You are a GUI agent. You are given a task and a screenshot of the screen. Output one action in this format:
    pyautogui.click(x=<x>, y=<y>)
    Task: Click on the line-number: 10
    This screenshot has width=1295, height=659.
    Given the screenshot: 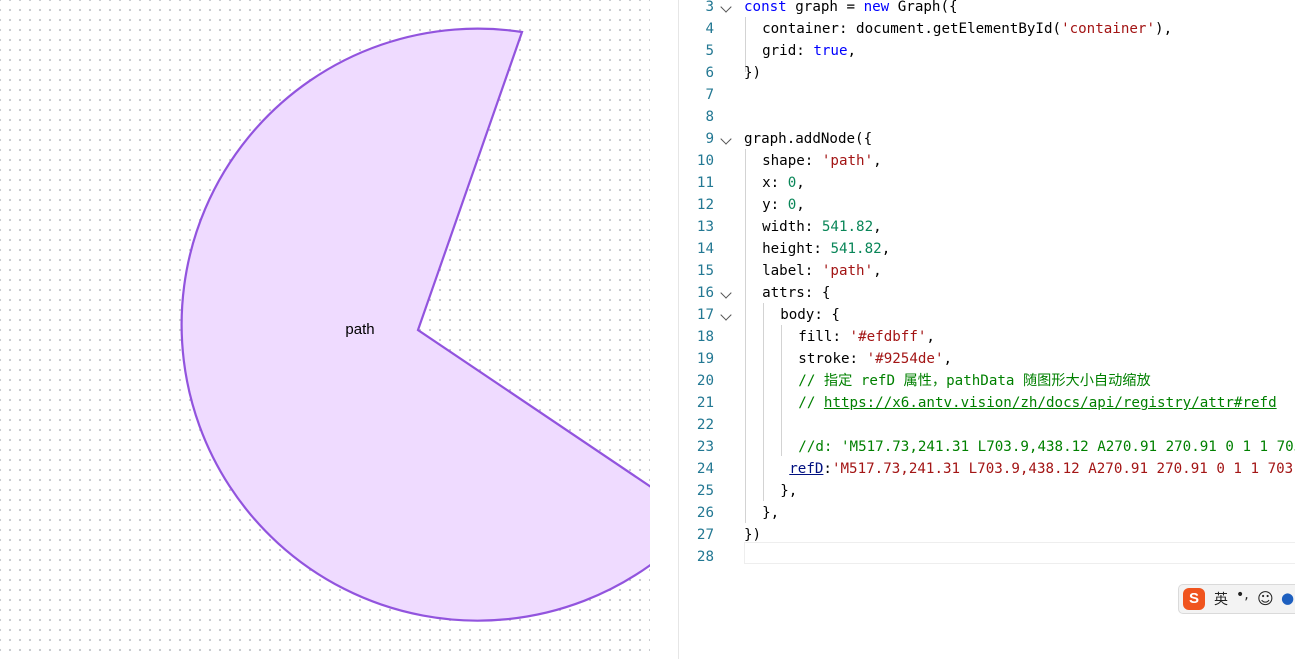 What is the action you would take?
    pyautogui.click(x=705, y=161)
    